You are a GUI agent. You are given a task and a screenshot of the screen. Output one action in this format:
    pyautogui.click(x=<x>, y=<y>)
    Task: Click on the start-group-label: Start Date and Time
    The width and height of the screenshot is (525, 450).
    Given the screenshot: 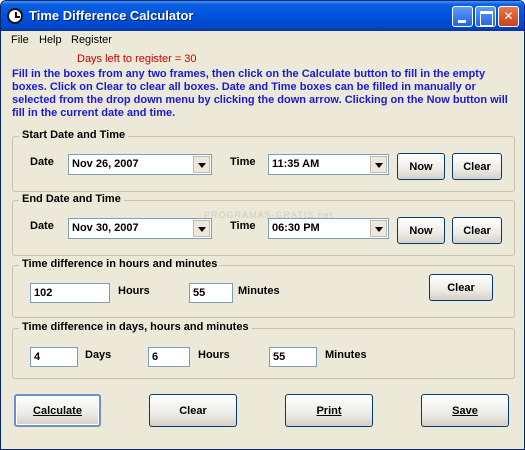 What is the action you would take?
    pyautogui.click(x=74, y=135)
    